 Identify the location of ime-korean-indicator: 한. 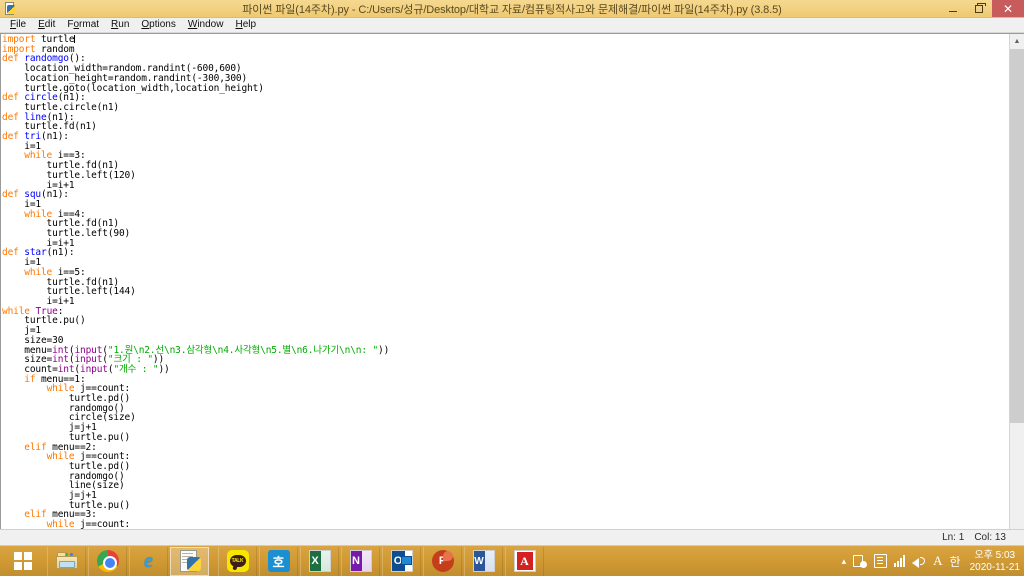
(955, 561).